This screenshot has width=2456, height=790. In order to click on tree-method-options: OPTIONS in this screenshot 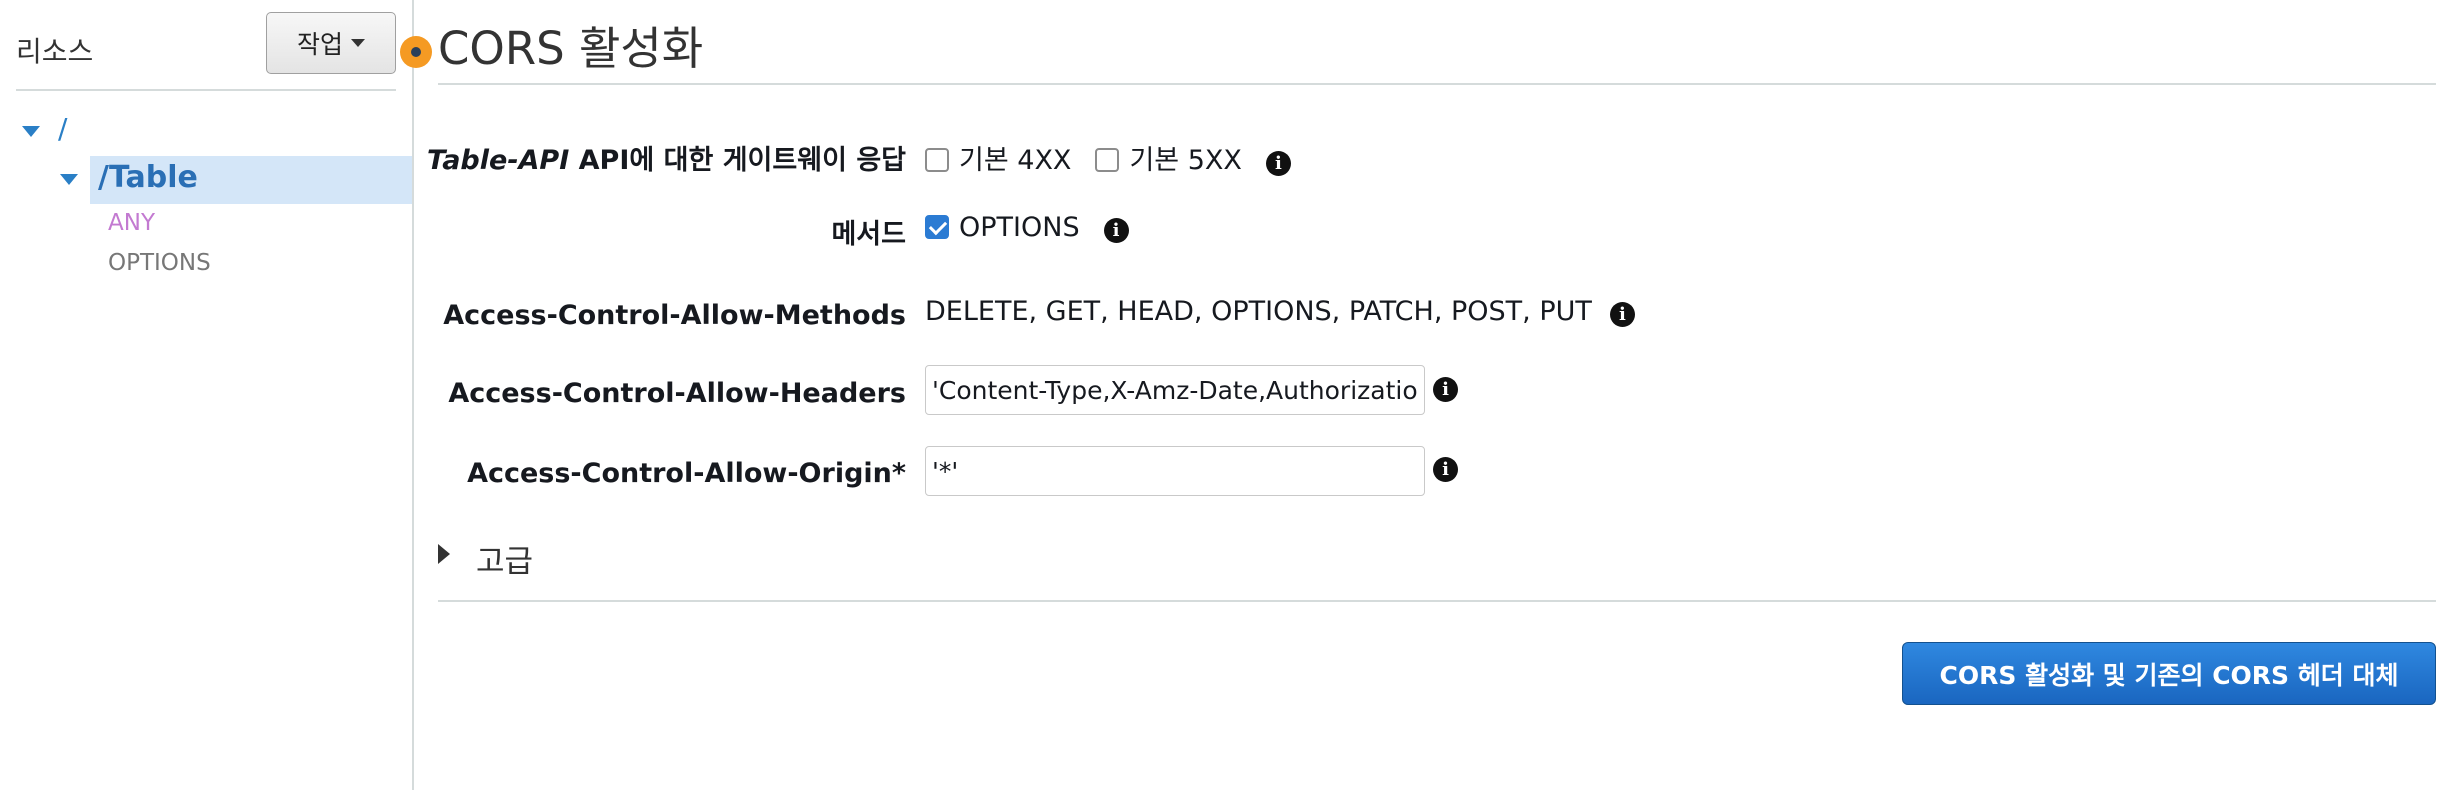, I will do `click(159, 263)`.